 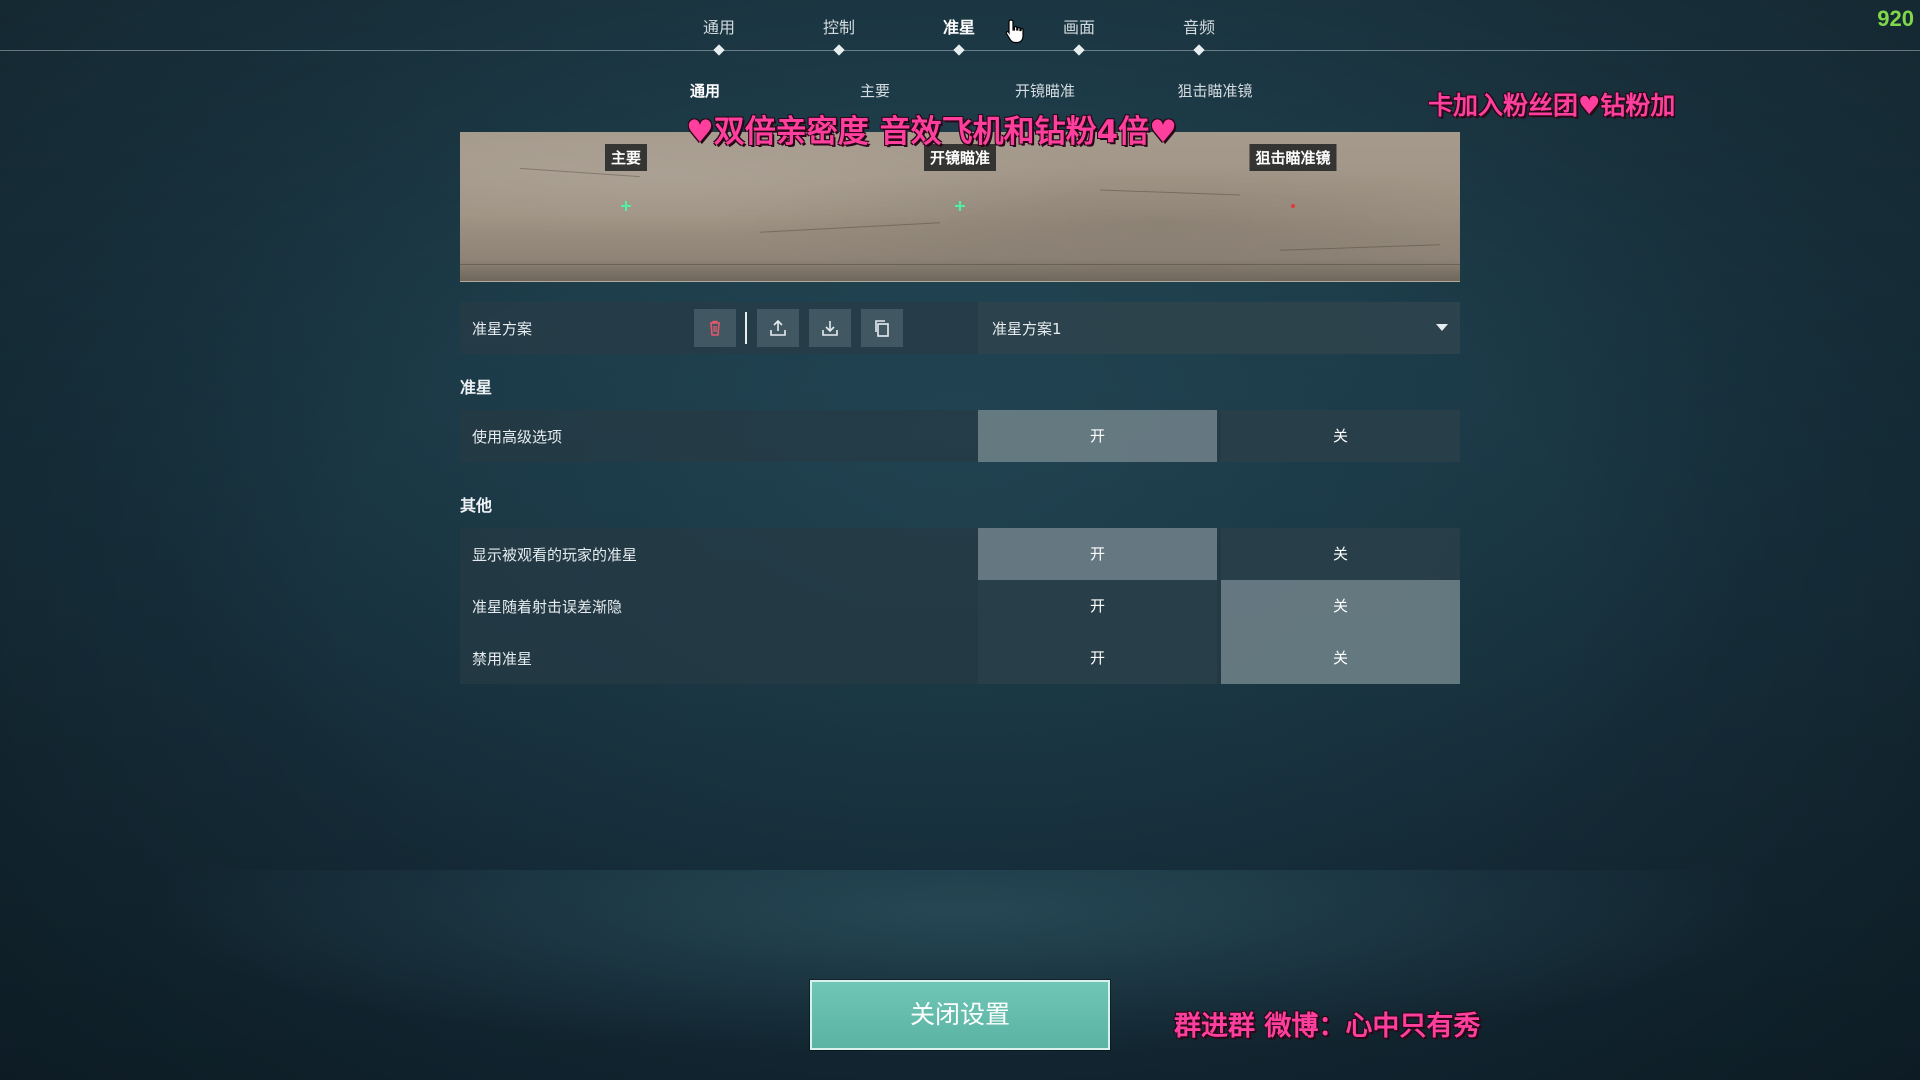 What do you see at coordinates (476, 387) in the screenshot?
I see `section-title-crosshair: 准星` at bounding box center [476, 387].